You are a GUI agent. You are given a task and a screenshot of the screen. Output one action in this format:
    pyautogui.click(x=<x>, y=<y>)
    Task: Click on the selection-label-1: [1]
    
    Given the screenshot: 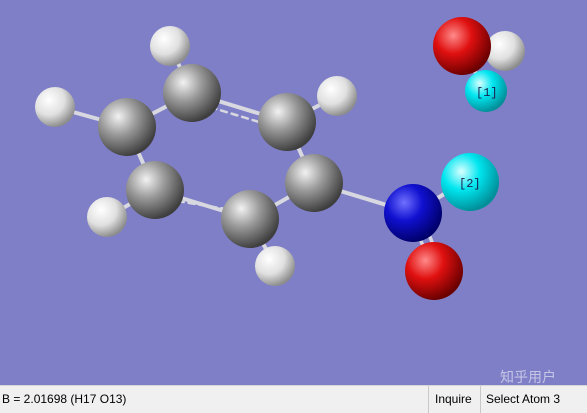 What is the action you would take?
    pyautogui.click(x=487, y=93)
    